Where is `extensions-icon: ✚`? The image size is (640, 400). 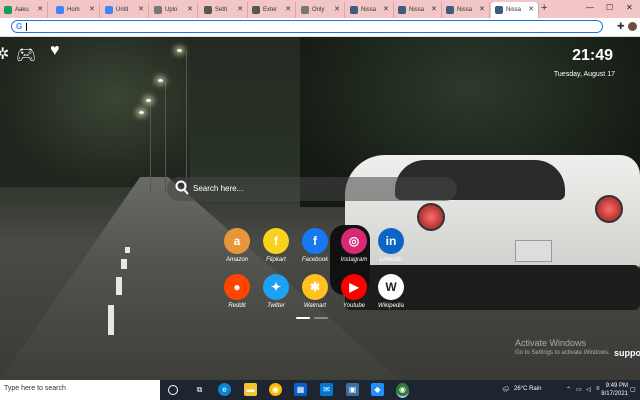 extensions-icon: ✚ is located at coordinates (621, 26).